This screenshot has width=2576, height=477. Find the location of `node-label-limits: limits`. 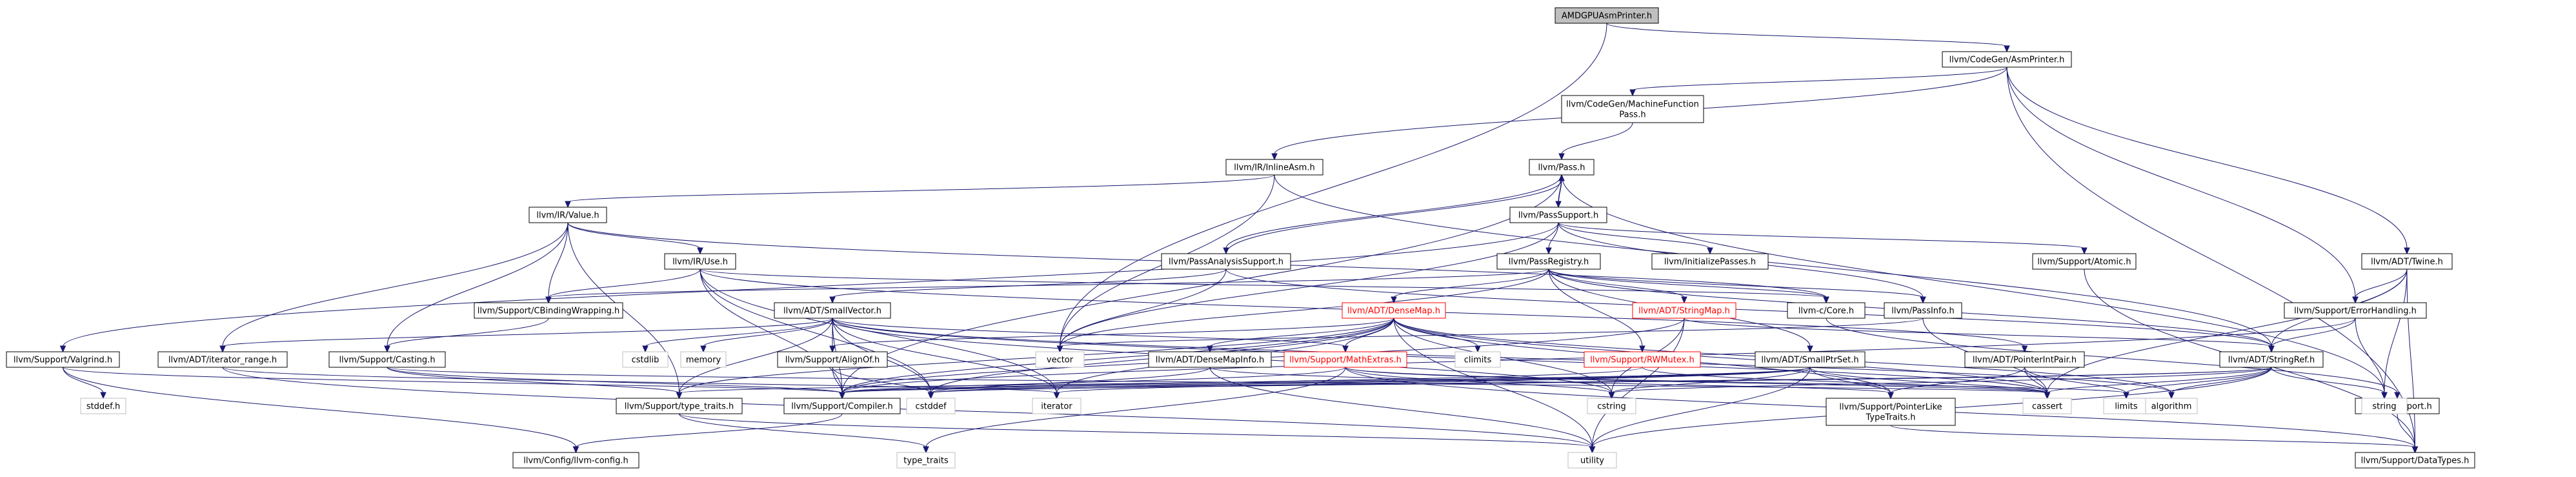

node-label-limits: limits is located at coordinates (2126, 407).